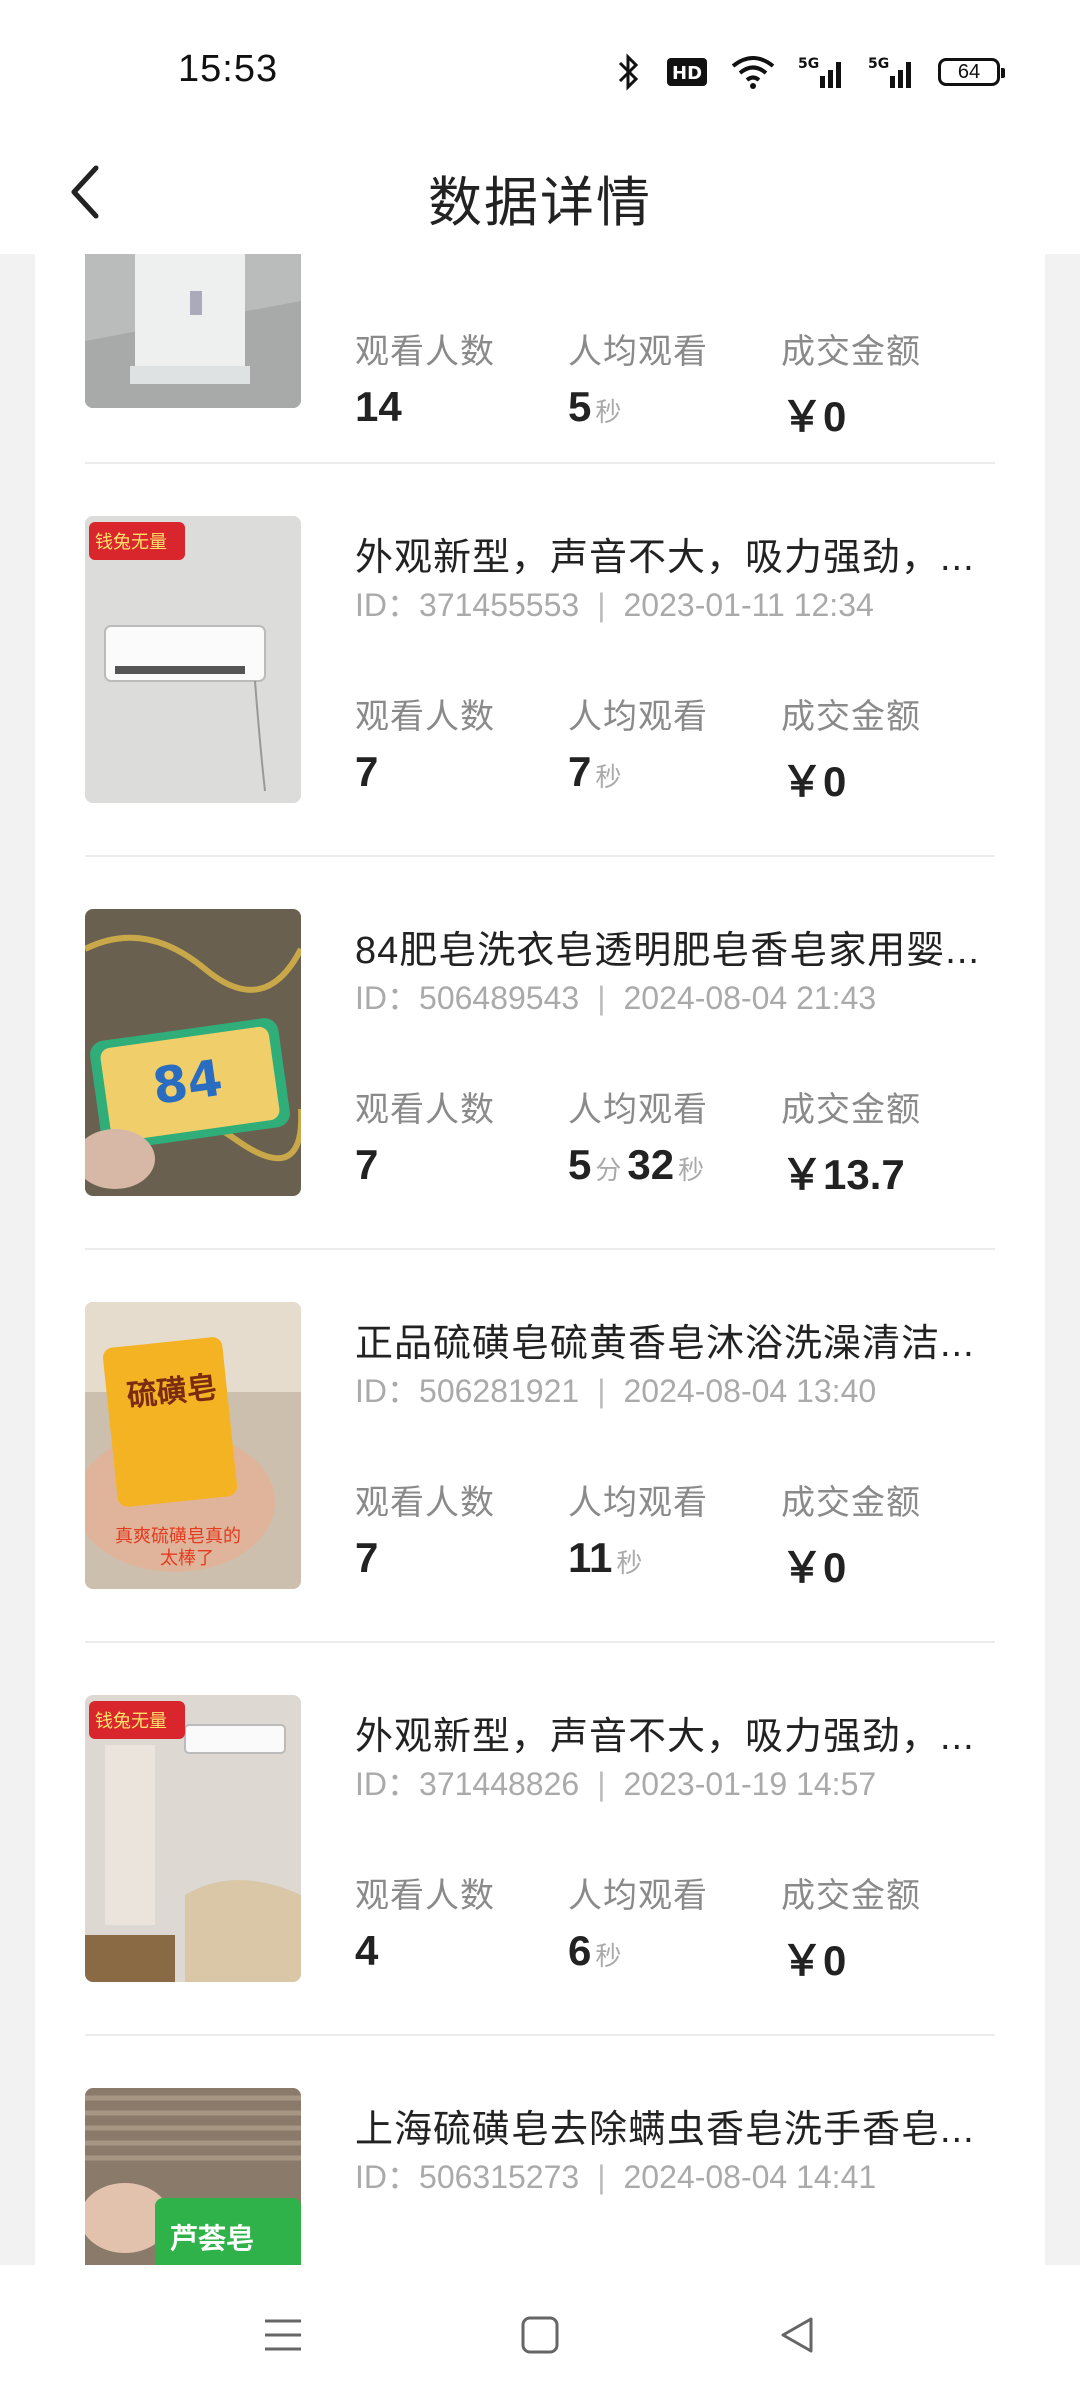 The image size is (1080, 2400). What do you see at coordinates (608, 1170) in the screenshot?
I see `unit-min: 分` at bounding box center [608, 1170].